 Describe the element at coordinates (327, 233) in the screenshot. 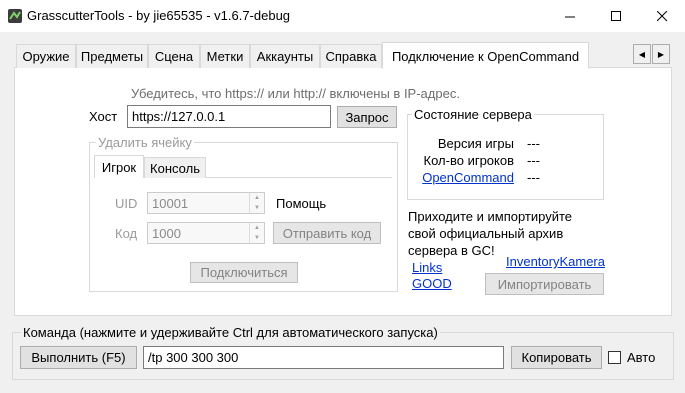

I see `send-code-button: Отправить код` at that location.